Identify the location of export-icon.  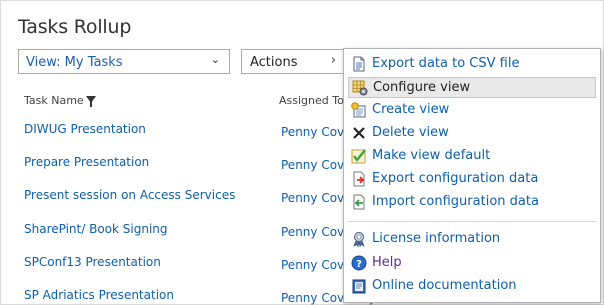
(359, 179).